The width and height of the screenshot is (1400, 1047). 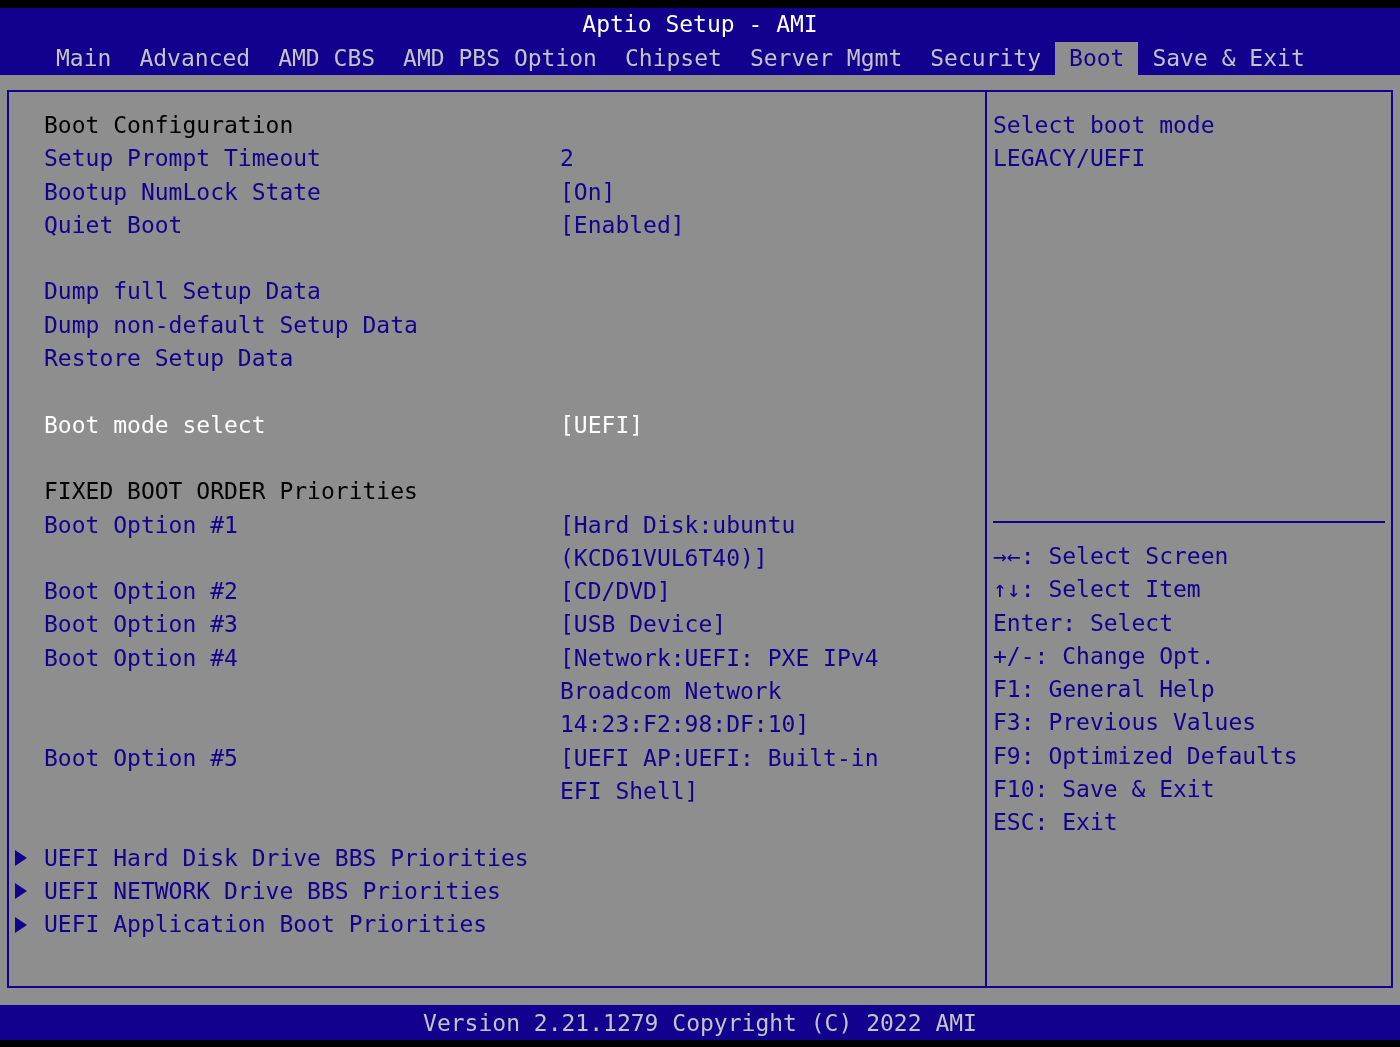 I want to click on setting-value: [USB Device], so click(x=772, y=625).